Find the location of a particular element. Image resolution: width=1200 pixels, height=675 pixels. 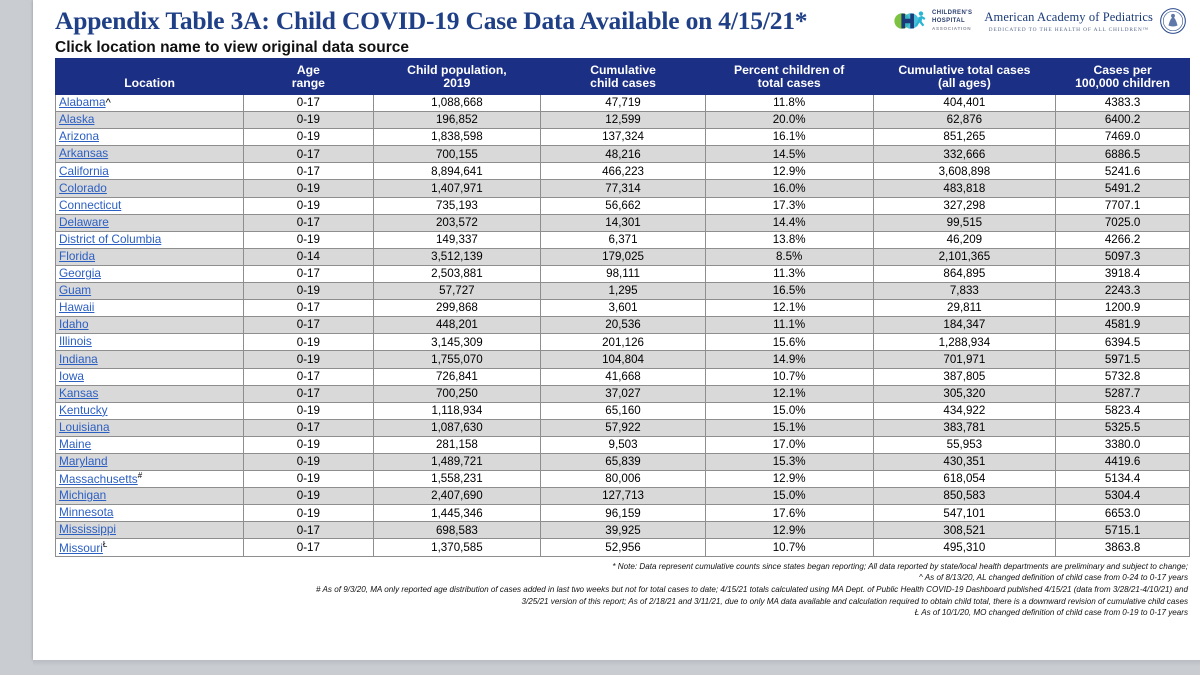

cell-location: Minnesota is located at coordinates (149, 513).